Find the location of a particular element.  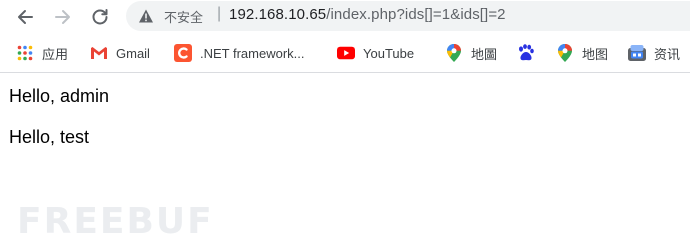

url-text: 192.168.10.65/index.php?ids[]=1&ids[]=2 is located at coordinates (367, 14).